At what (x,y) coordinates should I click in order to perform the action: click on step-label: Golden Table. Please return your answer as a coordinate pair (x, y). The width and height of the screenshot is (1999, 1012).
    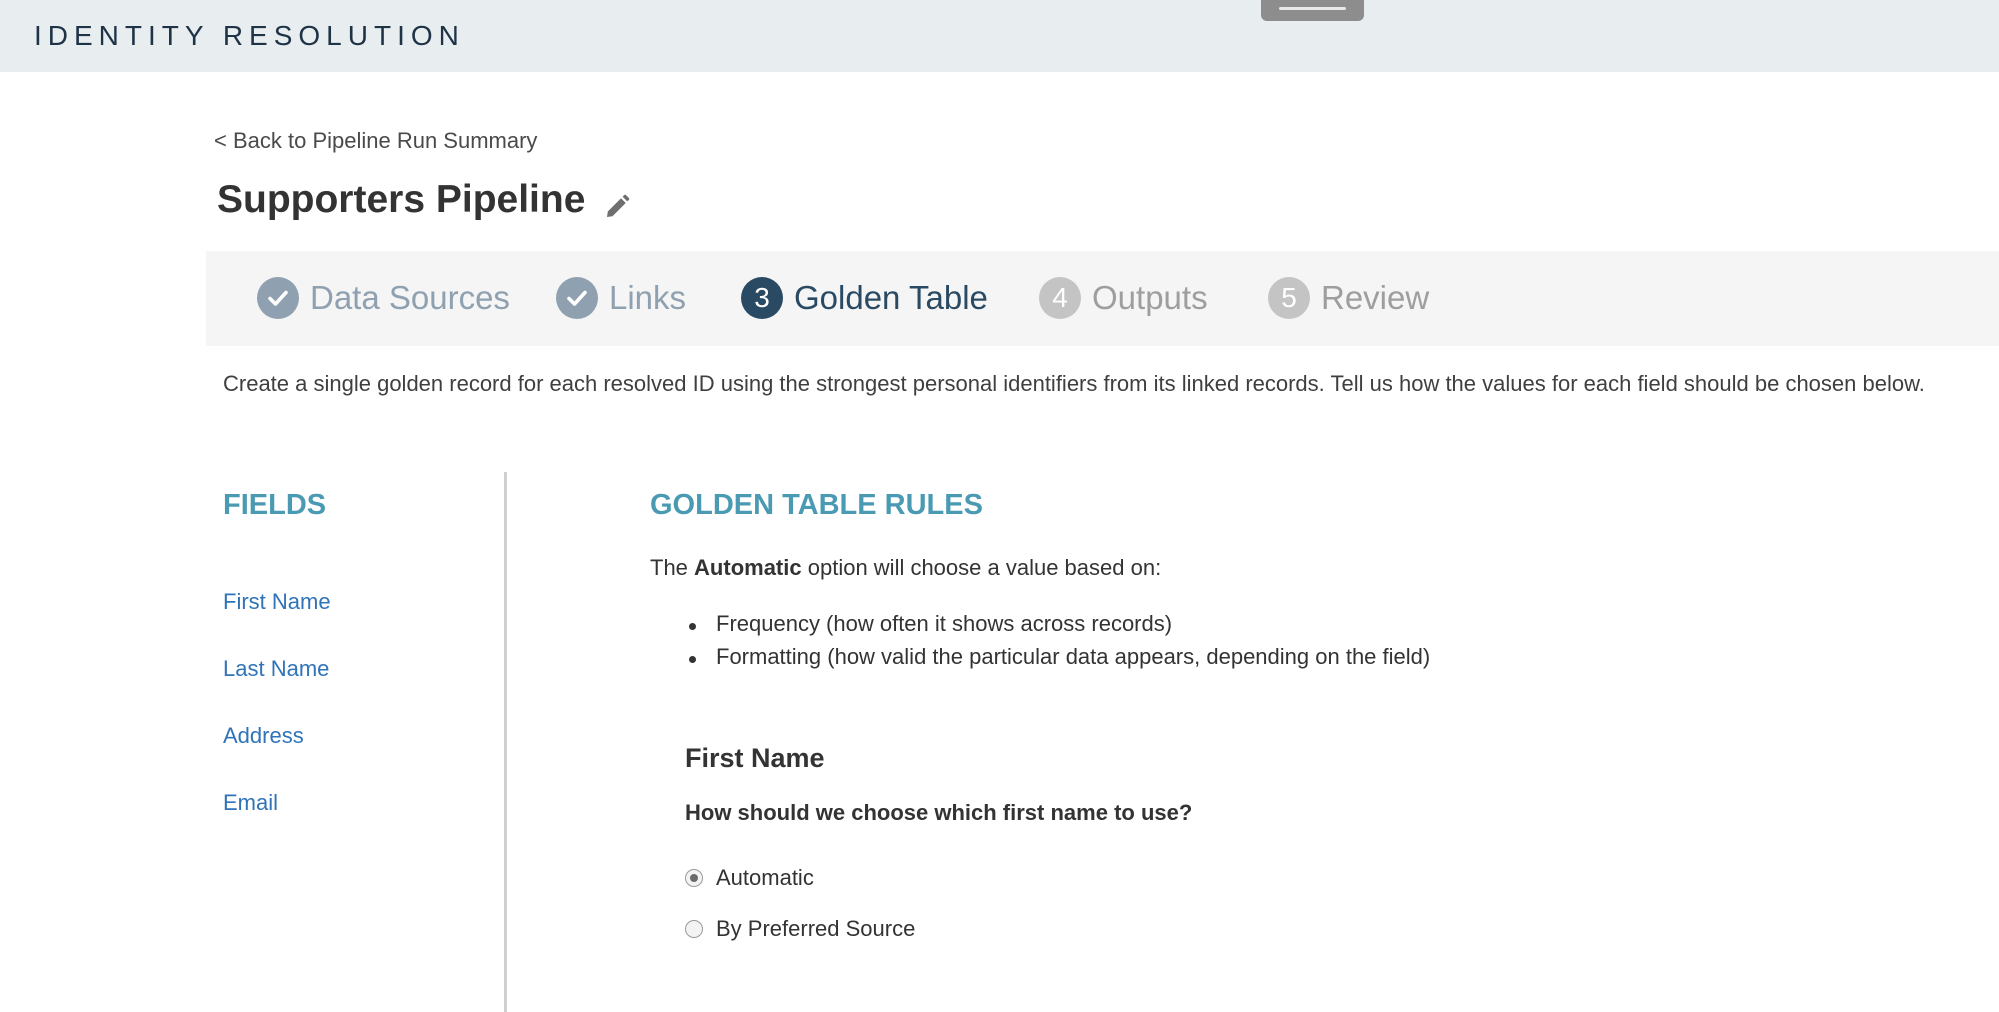
    Looking at the image, I should click on (891, 297).